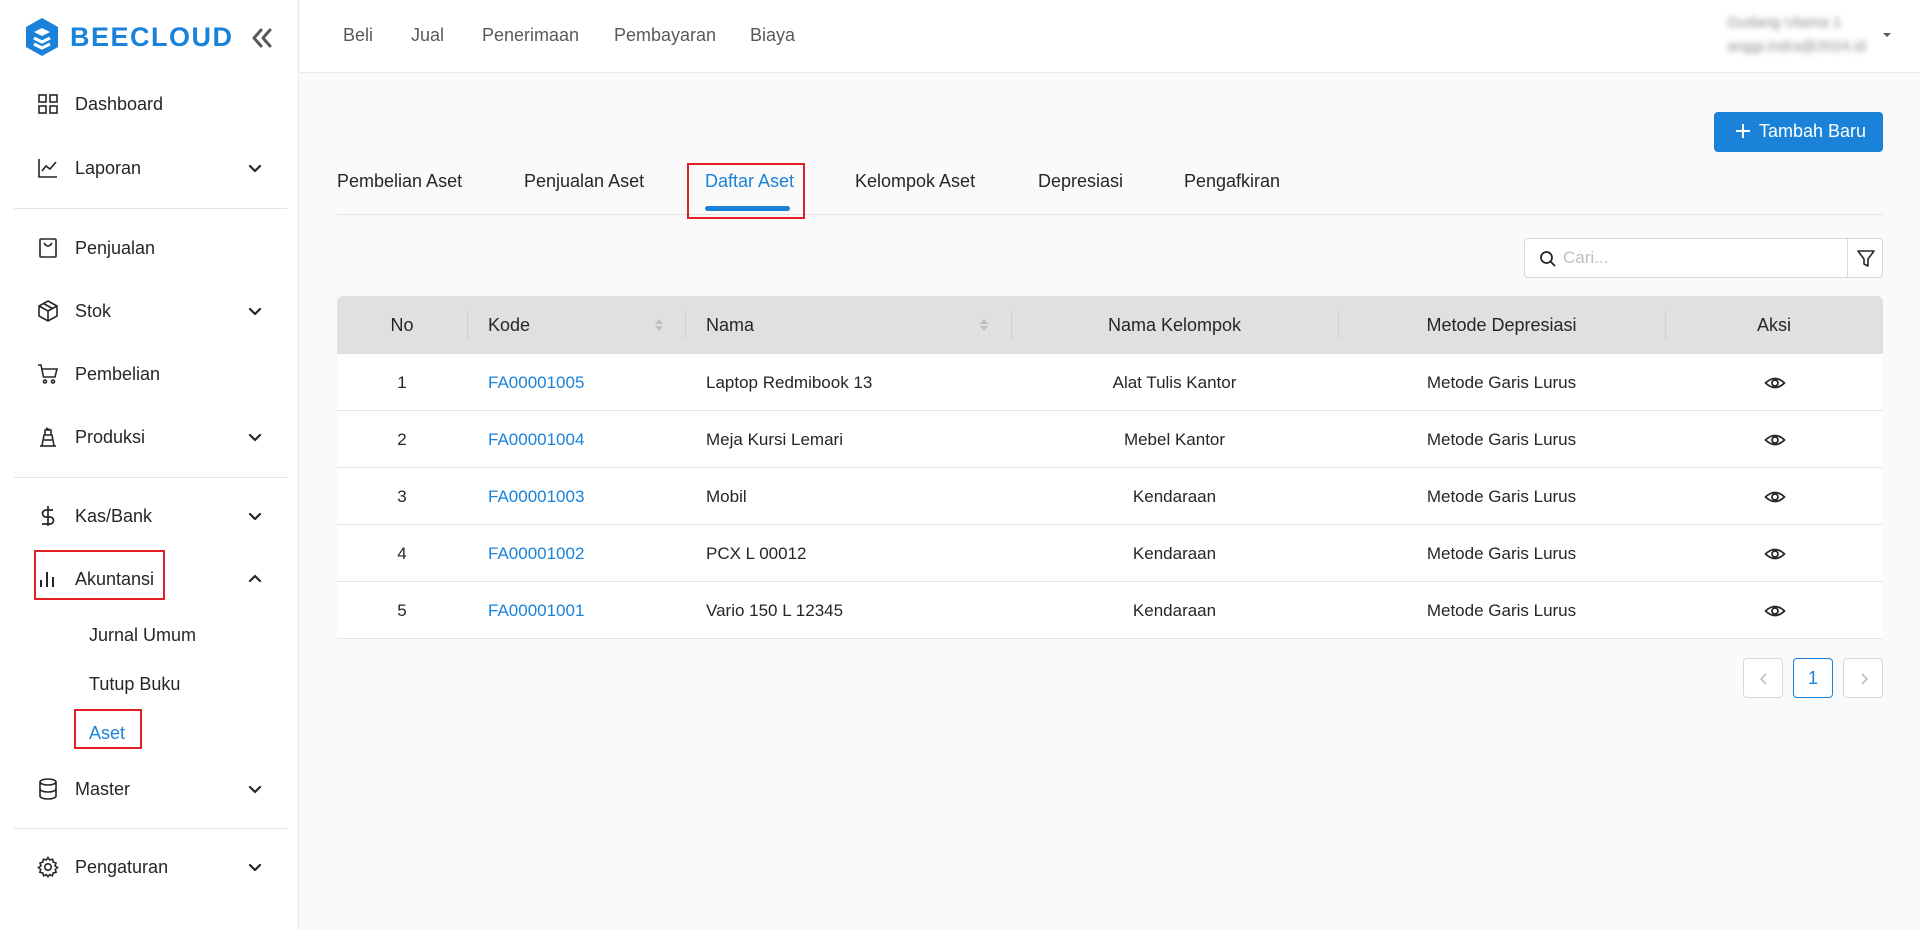 The image size is (1920, 930). I want to click on add-new-button-label: Tambah Baru, so click(1813, 131).